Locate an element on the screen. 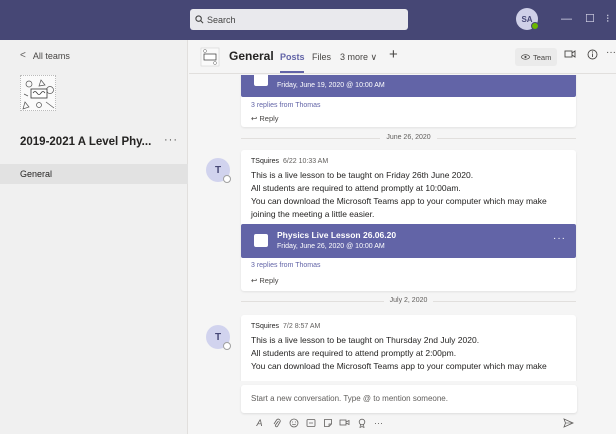 The height and width of the screenshot is (434, 616). add-tab-button: + is located at coordinates (393, 54).